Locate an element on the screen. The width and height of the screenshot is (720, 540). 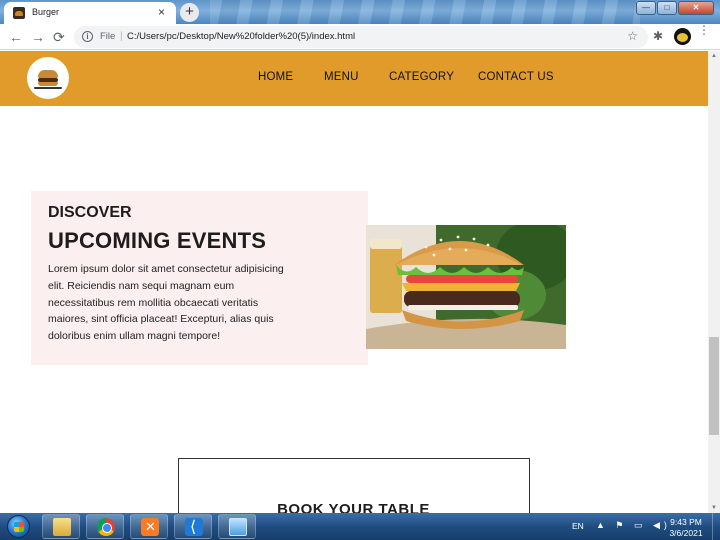
scroll-down-icon: ▼ is located at coordinates (714, 508).